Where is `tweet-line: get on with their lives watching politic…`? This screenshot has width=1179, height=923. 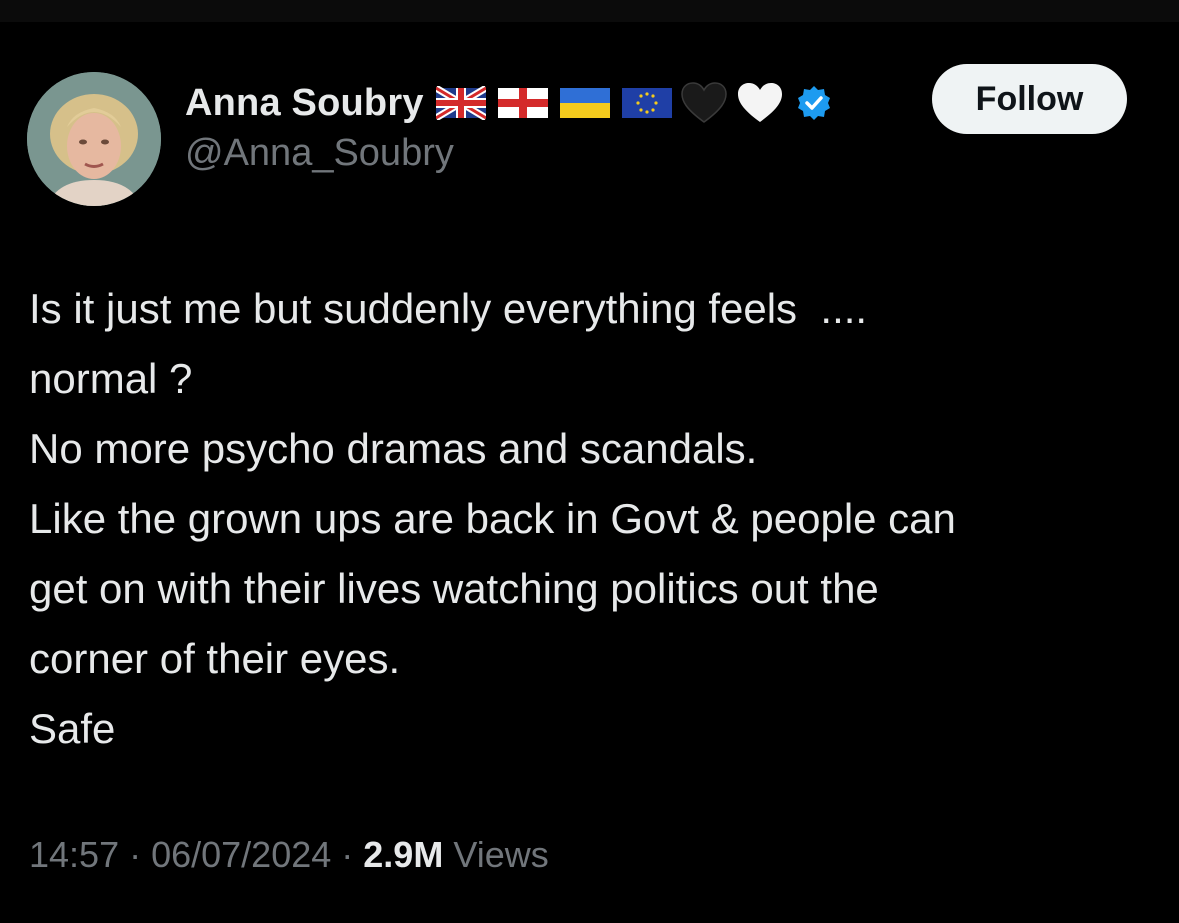
tweet-line: get on with their lives watching politic… is located at coordinates (454, 588).